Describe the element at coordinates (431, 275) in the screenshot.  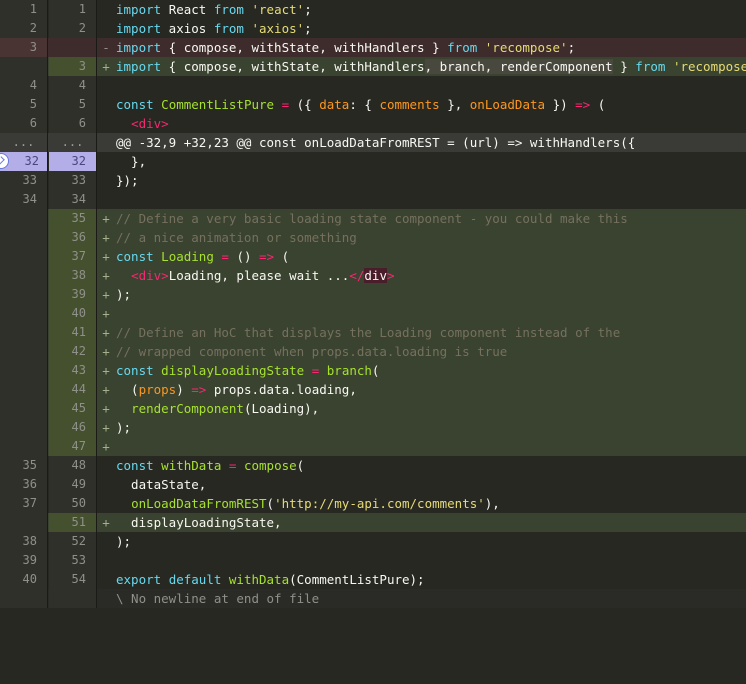
I see `code-line: <div>Loading, please wait ...</div>` at that location.